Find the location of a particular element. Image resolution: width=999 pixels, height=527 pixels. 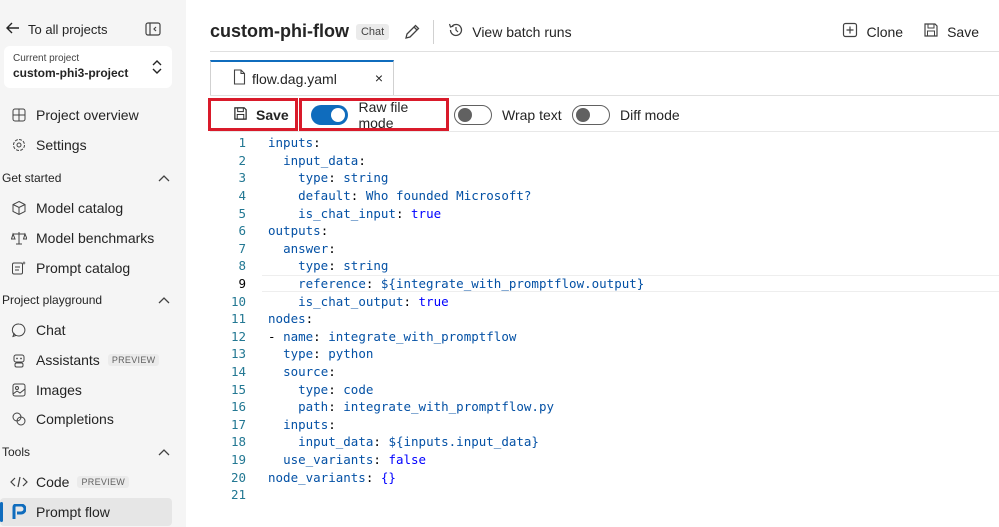

section-project-playground: Project playground is located at coordinates (86, 300).